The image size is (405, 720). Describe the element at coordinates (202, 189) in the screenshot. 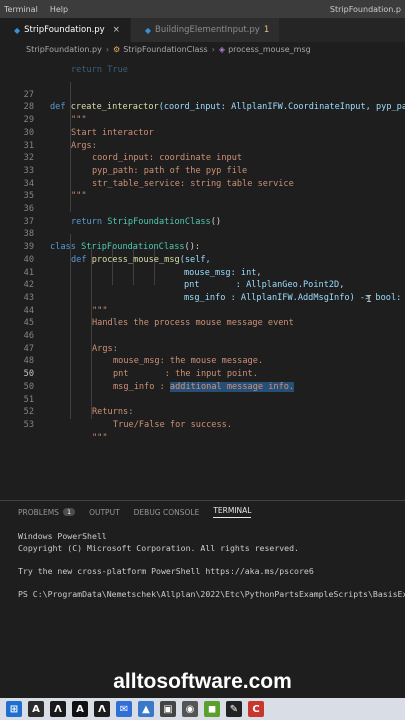

I see `code-line: 35` at that location.